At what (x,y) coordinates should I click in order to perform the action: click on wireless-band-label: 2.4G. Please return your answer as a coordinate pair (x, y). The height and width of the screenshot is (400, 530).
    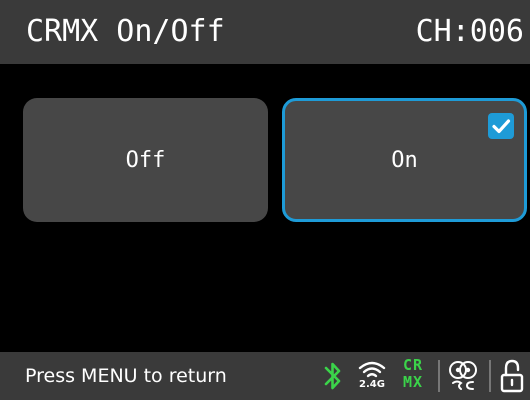
    Looking at the image, I should click on (372, 384).